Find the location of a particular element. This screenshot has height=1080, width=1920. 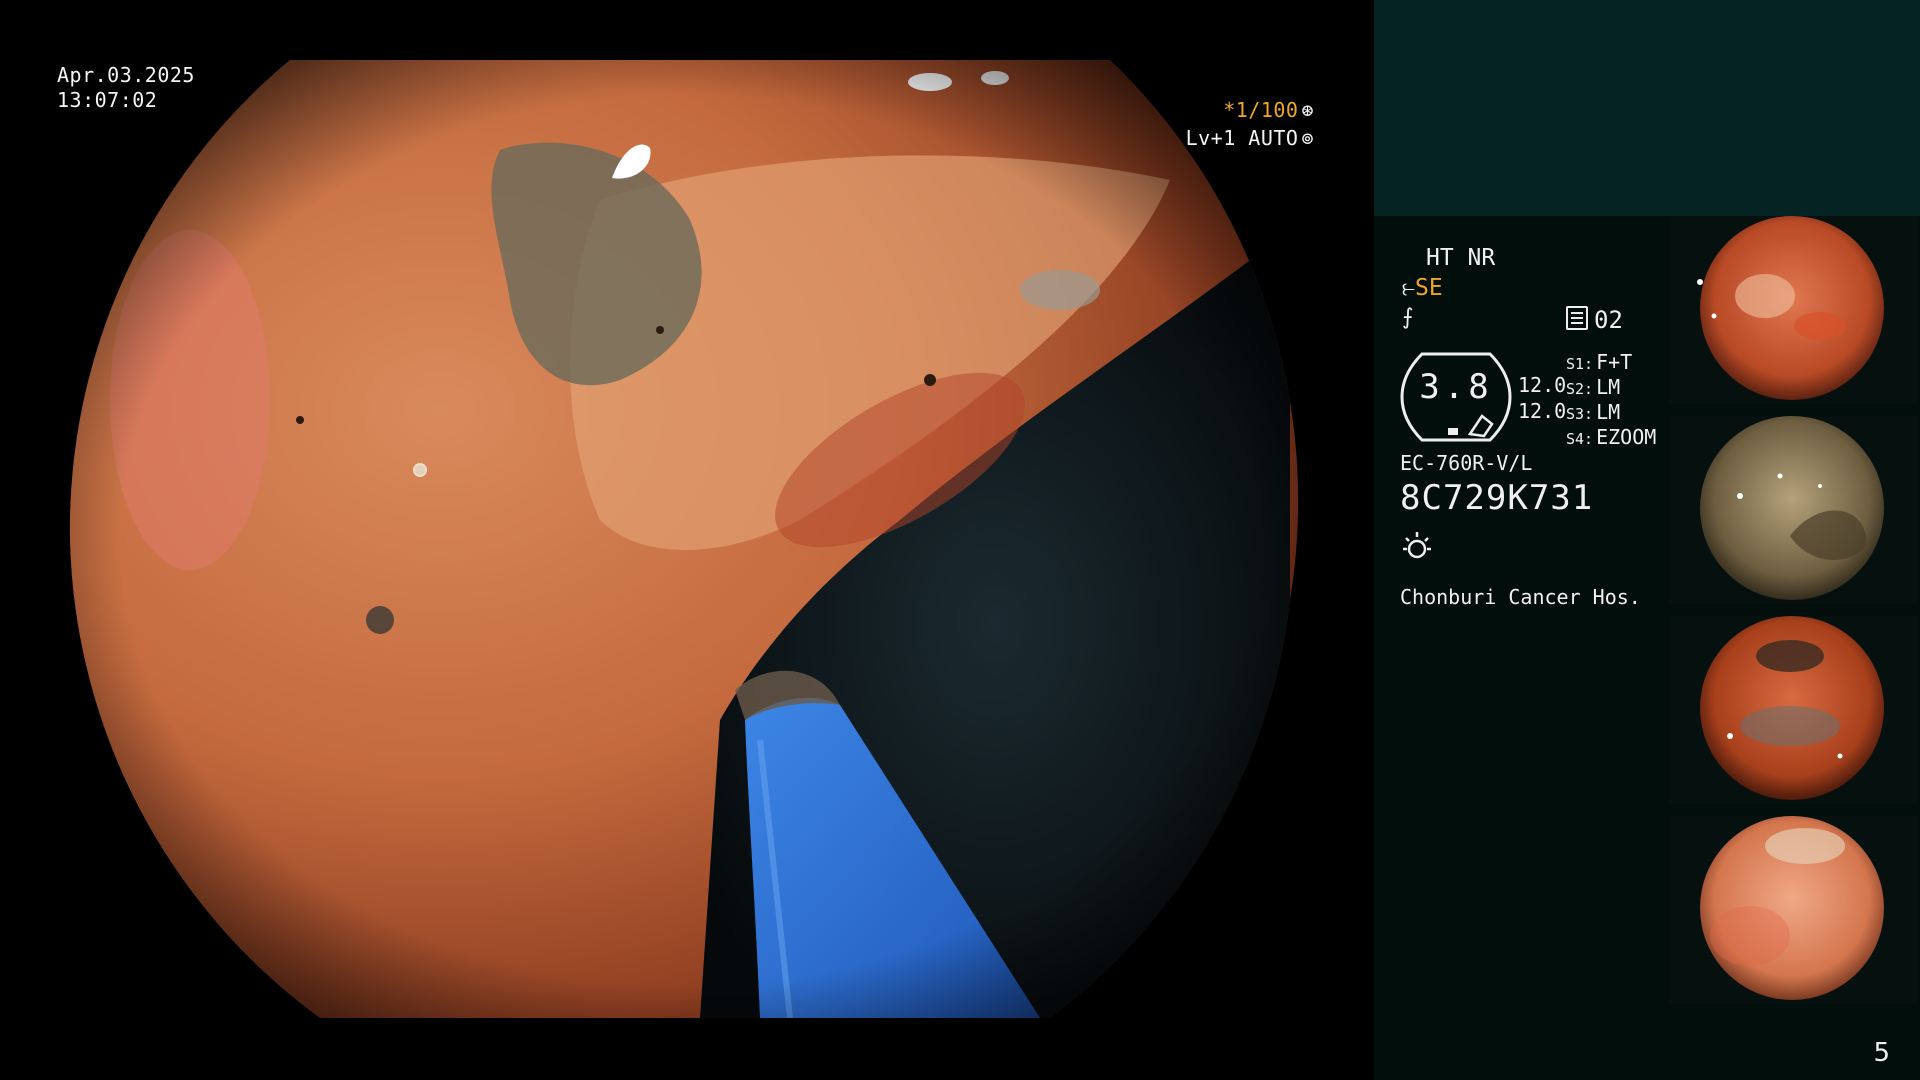

memory-count: 02 is located at coordinates (1608, 320).